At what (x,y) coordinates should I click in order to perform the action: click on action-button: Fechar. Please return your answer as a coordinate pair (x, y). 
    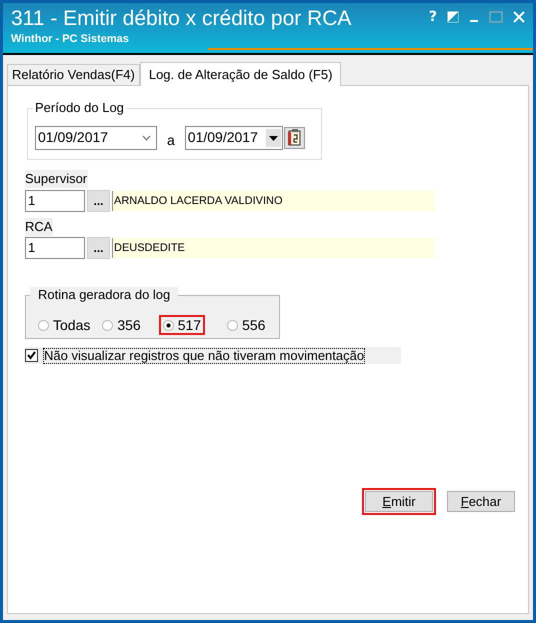
    Looking at the image, I should click on (481, 501).